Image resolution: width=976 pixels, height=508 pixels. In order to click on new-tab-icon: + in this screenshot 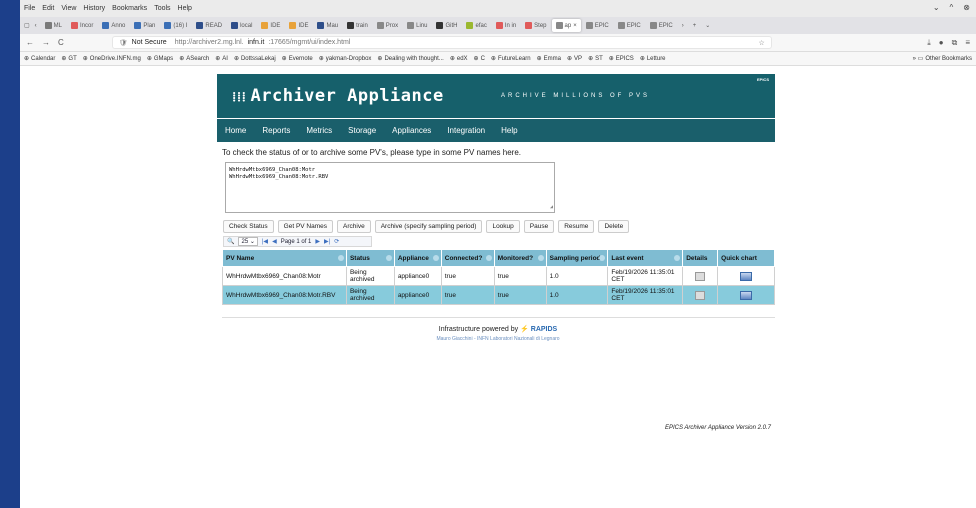, I will do `click(695, 26)`.